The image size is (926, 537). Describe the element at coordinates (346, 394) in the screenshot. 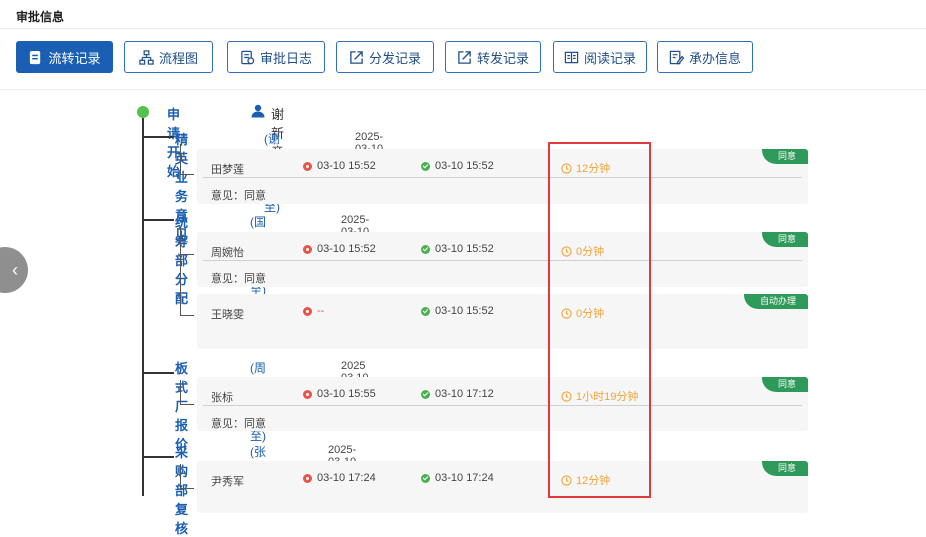

I see `received-time-text: 03-10 15:55` at that location.